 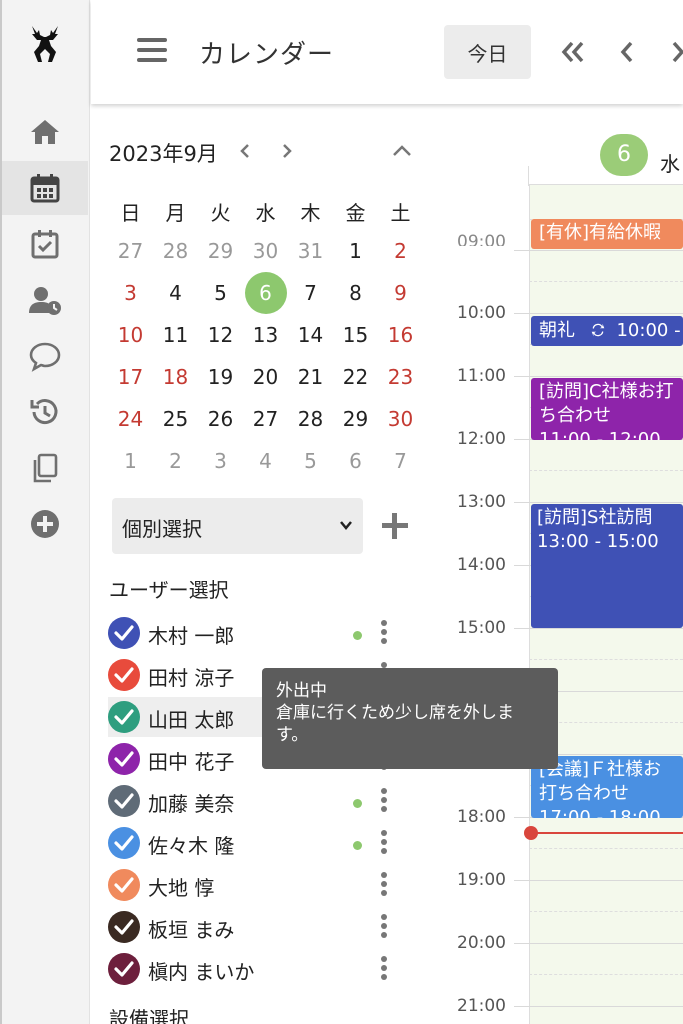 What do you see at coordinates (607, 234) in the screenshot?
I see `event-paid-leave: [有休]有給休暇` at bounding box center [607, 234].